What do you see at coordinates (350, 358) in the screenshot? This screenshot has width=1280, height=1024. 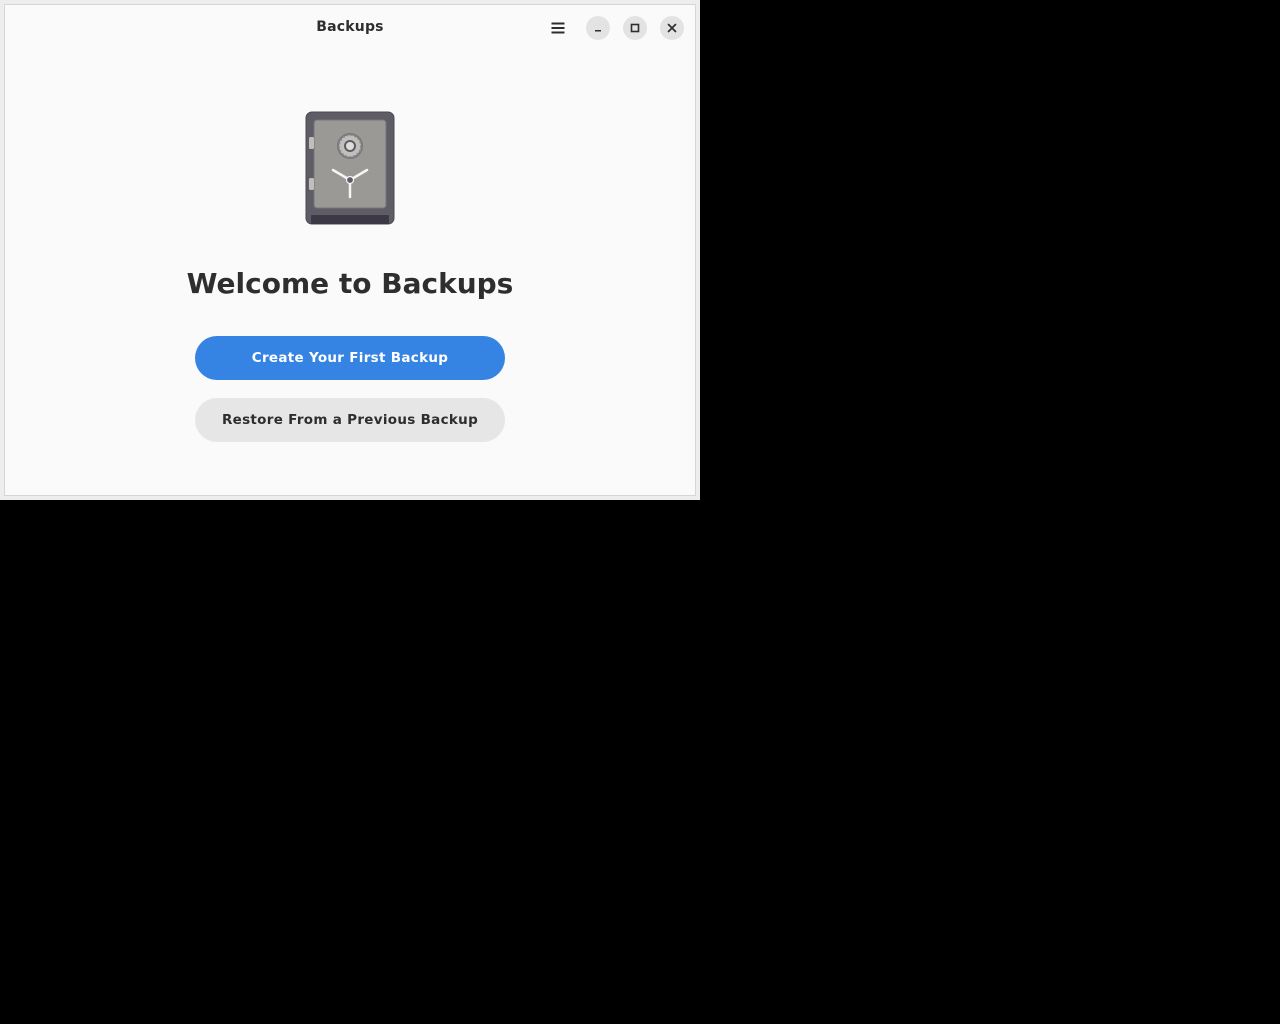 I see `create-first-backup-button: Create Your First Backup` at bounding box center [350, 358].